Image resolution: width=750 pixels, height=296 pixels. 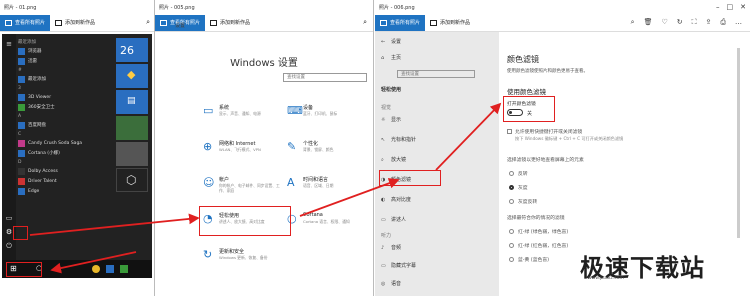 What do you see at coordinates (327, 190) in the screenshot?
I see `settings-item-time-language: A 时间和语言 语音、区域、日期` at bounding box center [327, 190].